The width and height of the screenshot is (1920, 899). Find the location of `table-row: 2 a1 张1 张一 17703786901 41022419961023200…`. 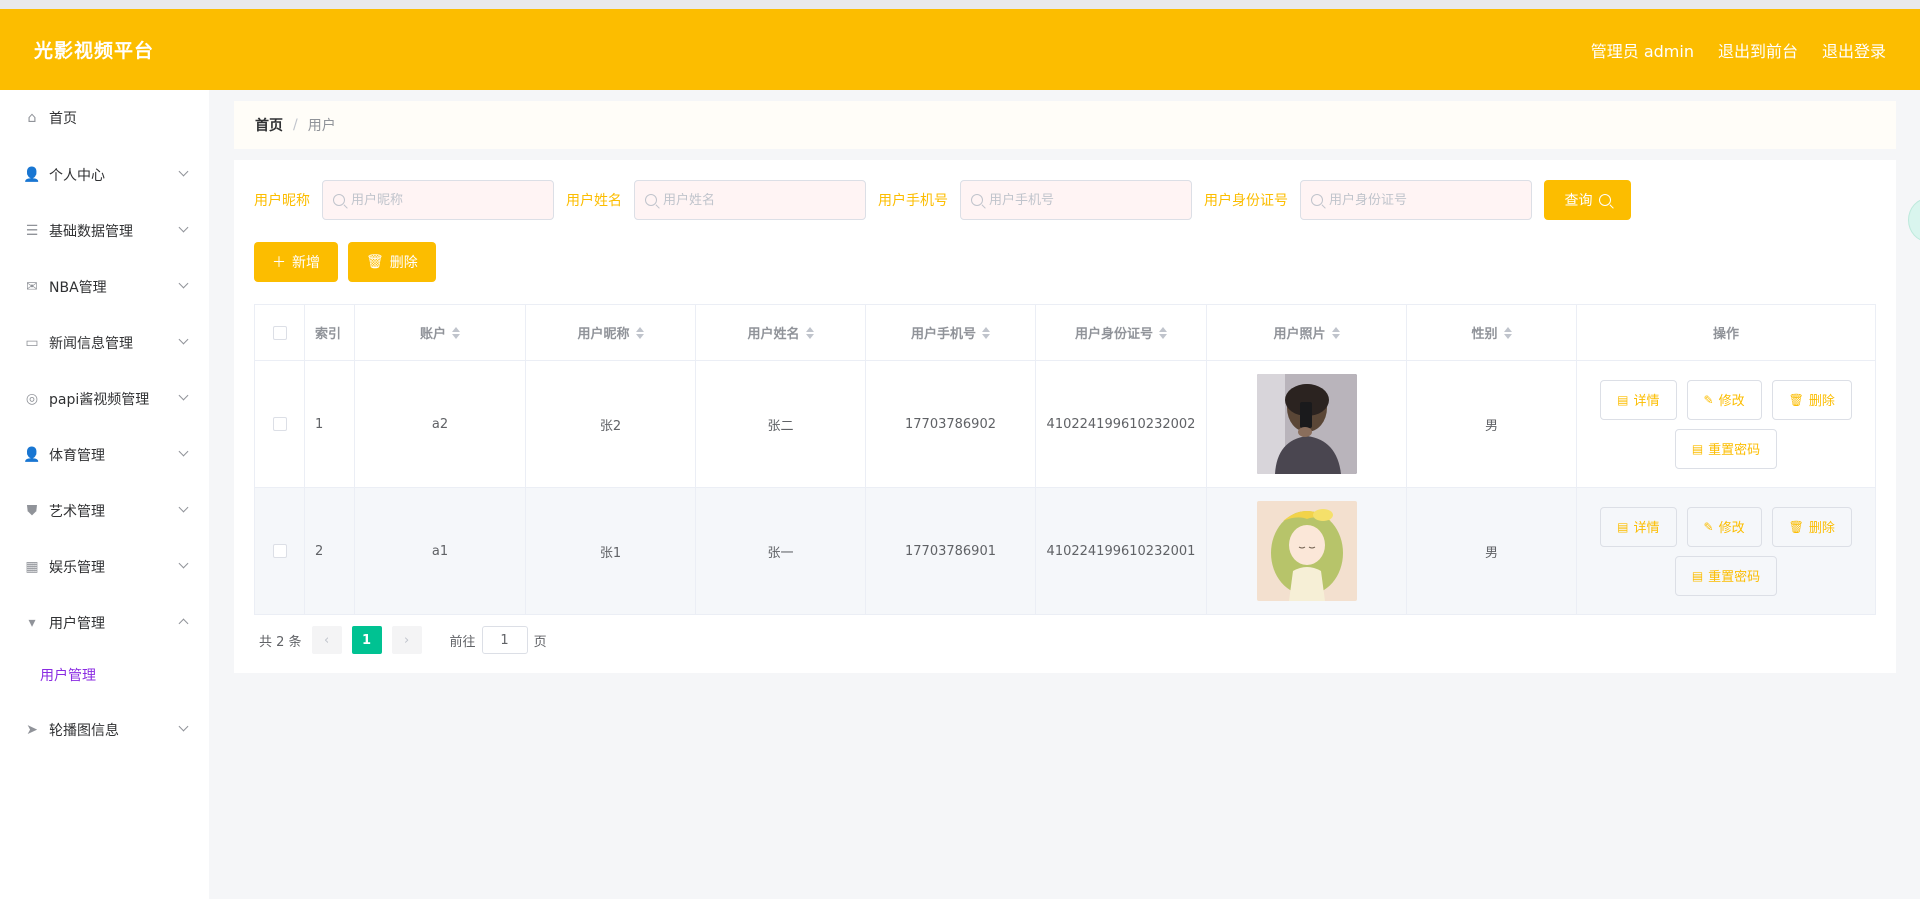

table-row: 2 a1 张1 张一 17703786901 41022419961023200… is located at coordinates (1065, 551).